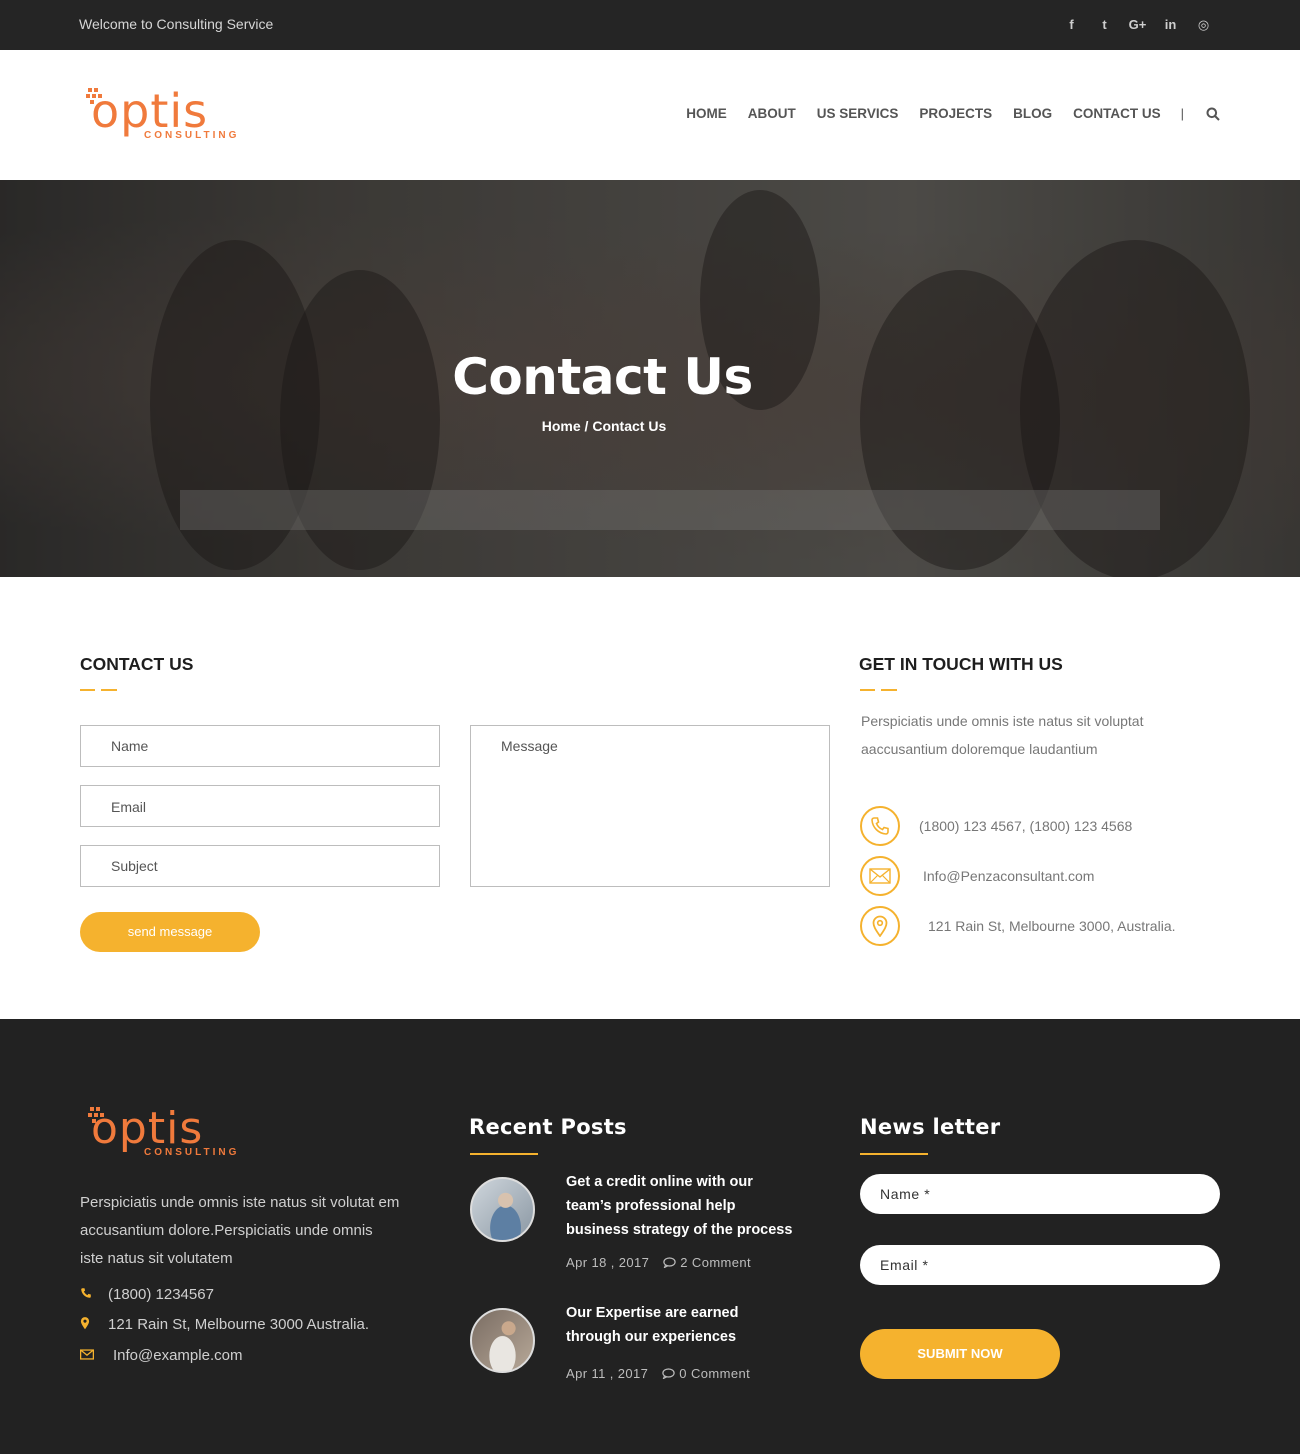  Describe the element at coordinates (716, 1262) in the screenshot. I see `comment-count: 2 Comment` at that location.